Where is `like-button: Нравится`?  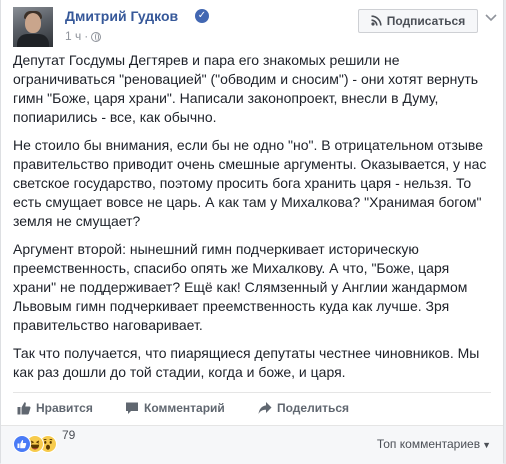 like-button: Нравится is located at coordinates (55, 408).